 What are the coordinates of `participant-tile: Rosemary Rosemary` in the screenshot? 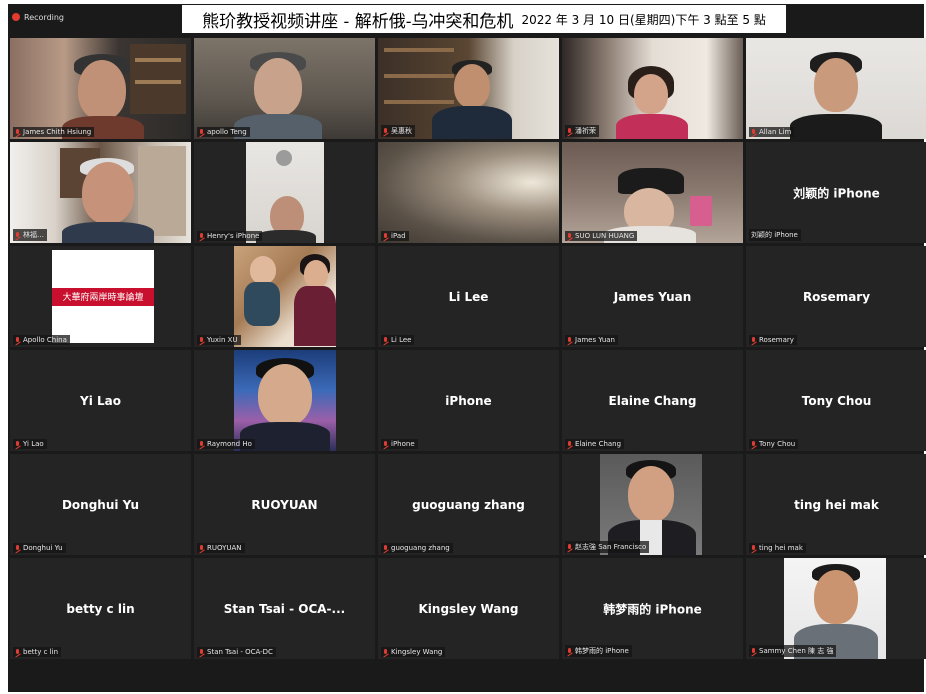 It's located at (836, 296).